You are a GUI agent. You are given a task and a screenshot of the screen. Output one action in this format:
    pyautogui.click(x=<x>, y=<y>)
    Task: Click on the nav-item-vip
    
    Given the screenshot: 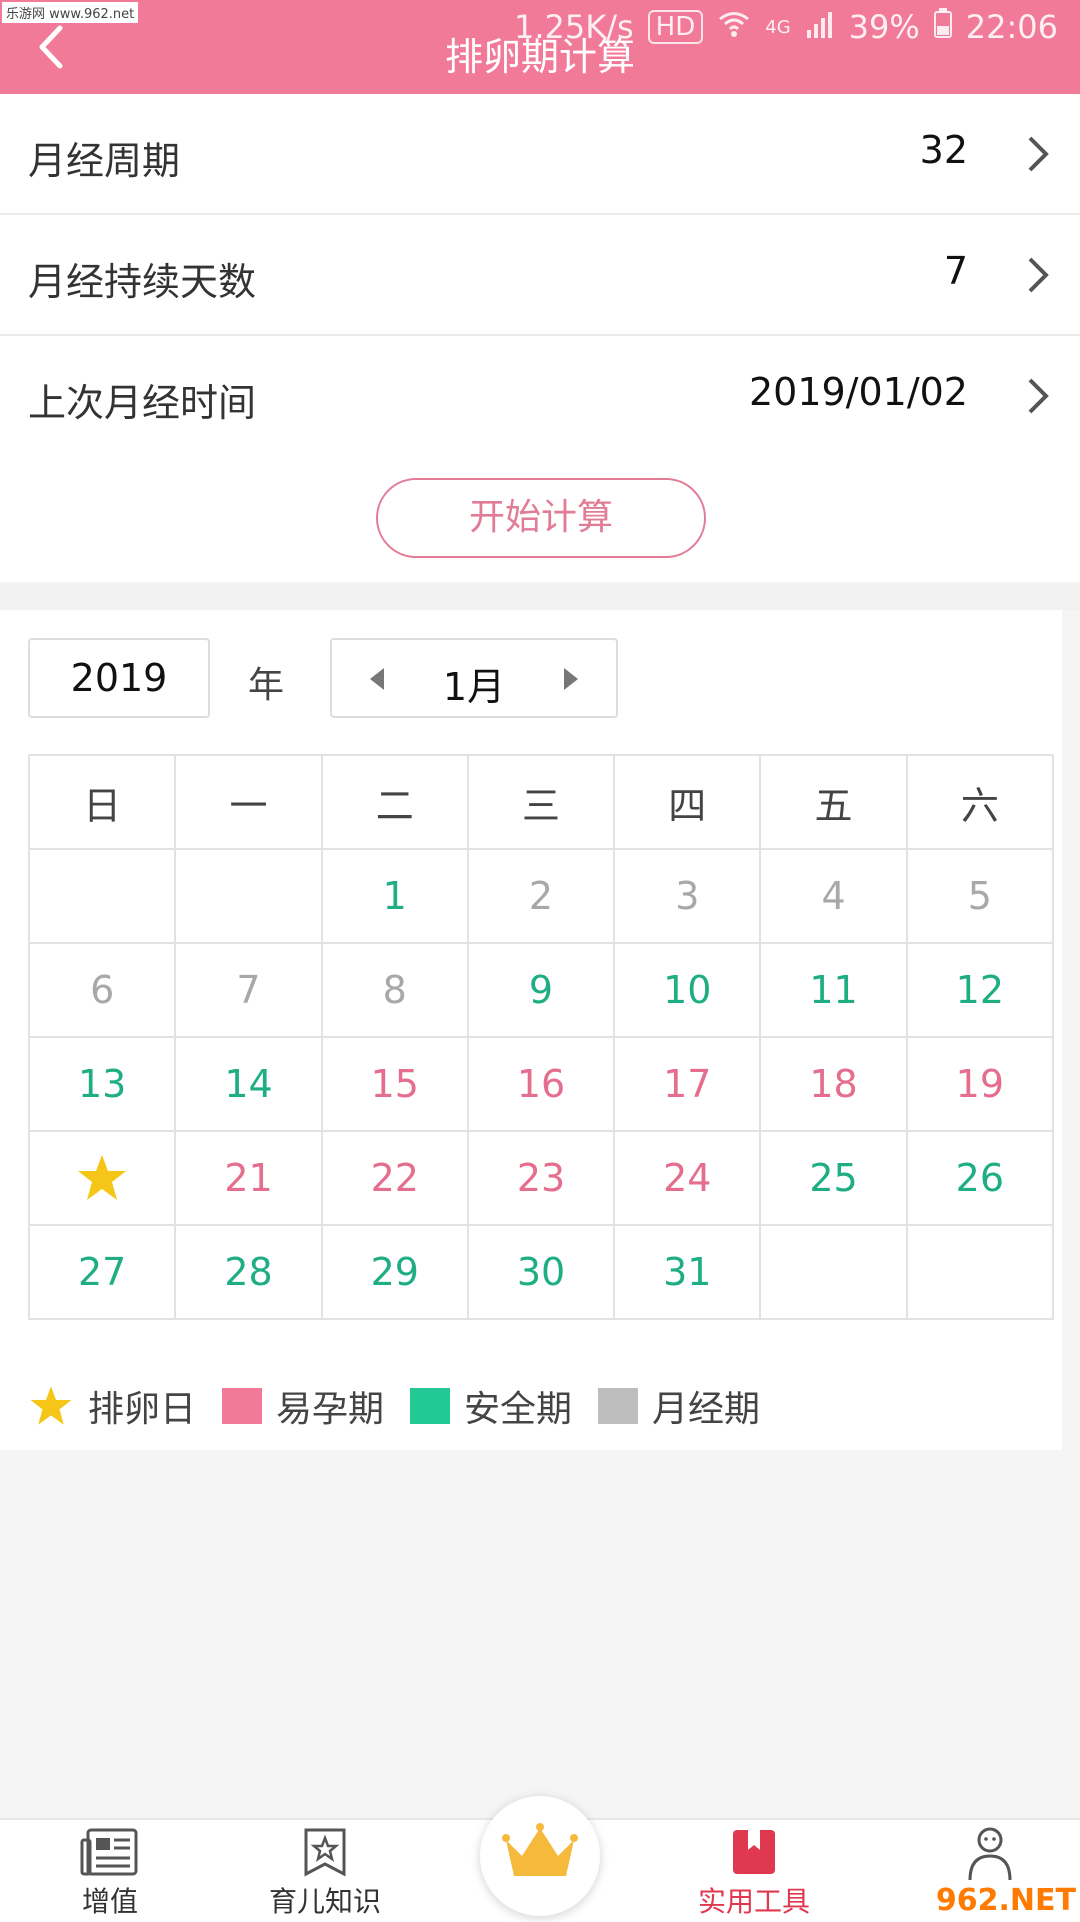 What is the action you would take?
    pyautogui.click(x=540, y=1856)
    